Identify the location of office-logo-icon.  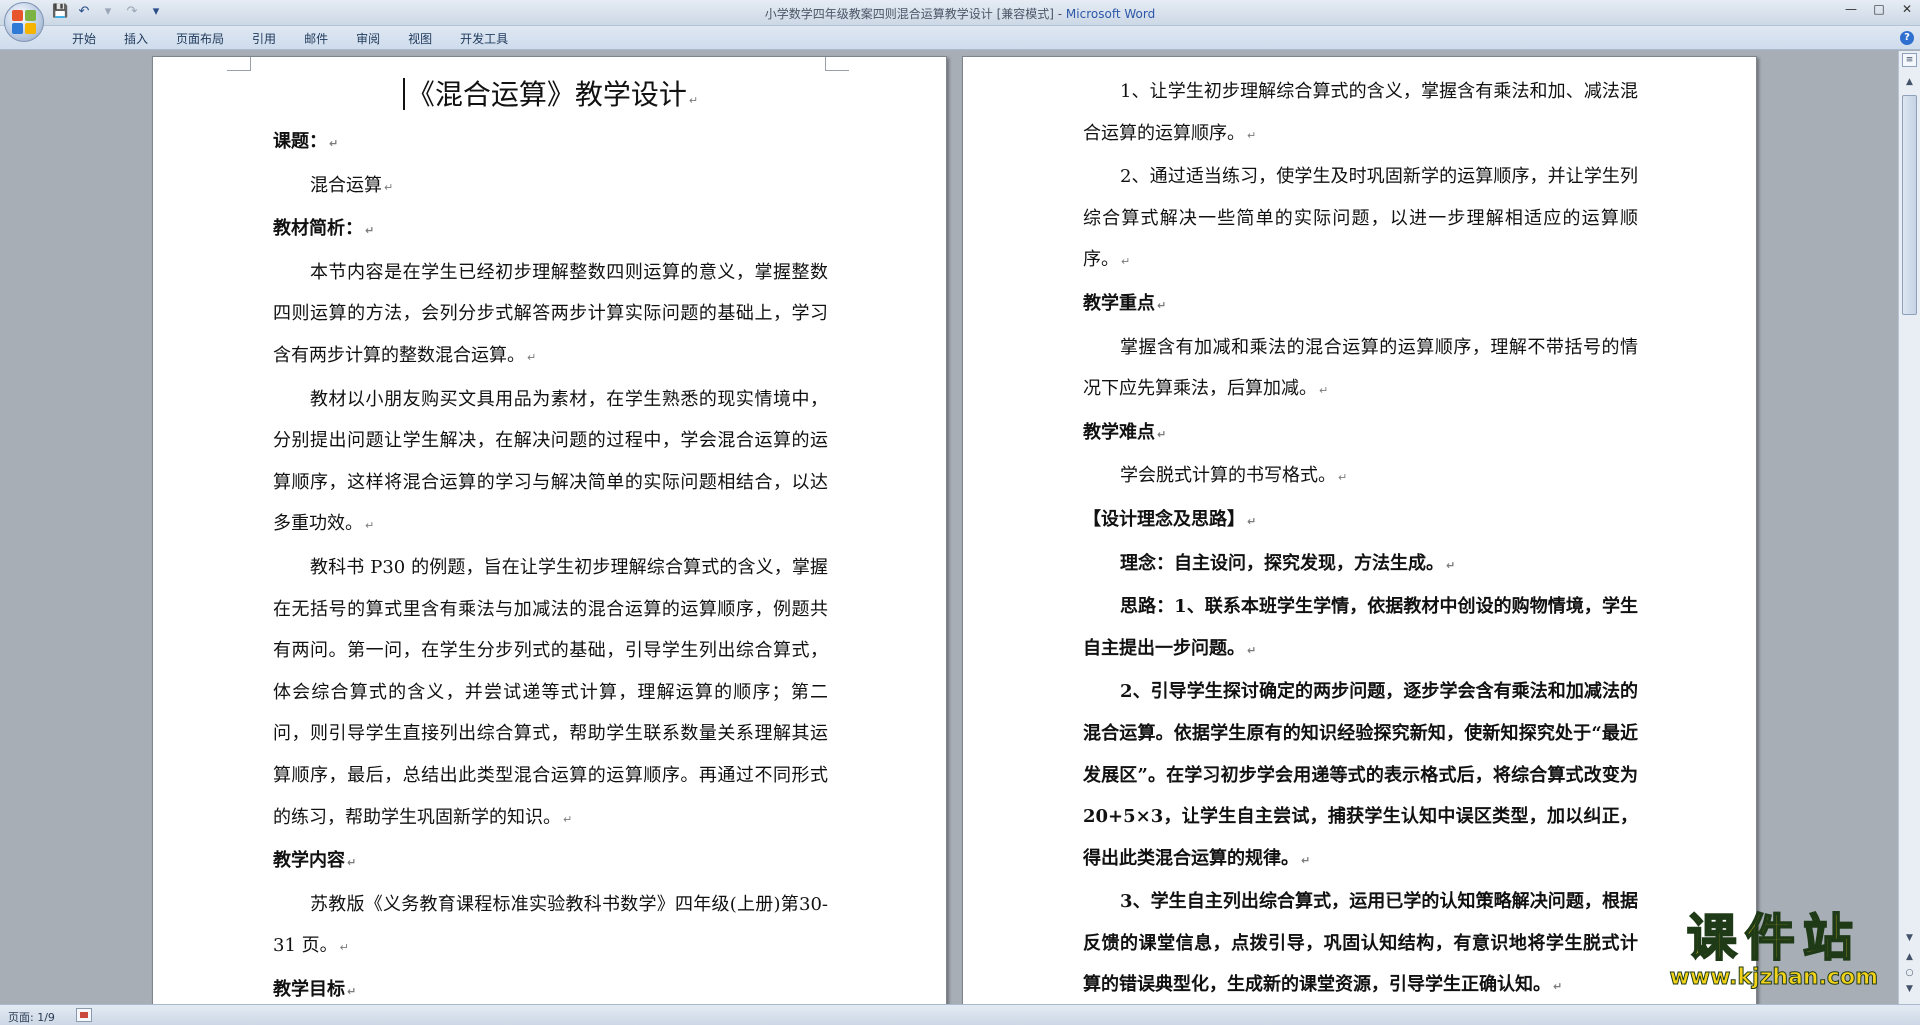
(24, 22).